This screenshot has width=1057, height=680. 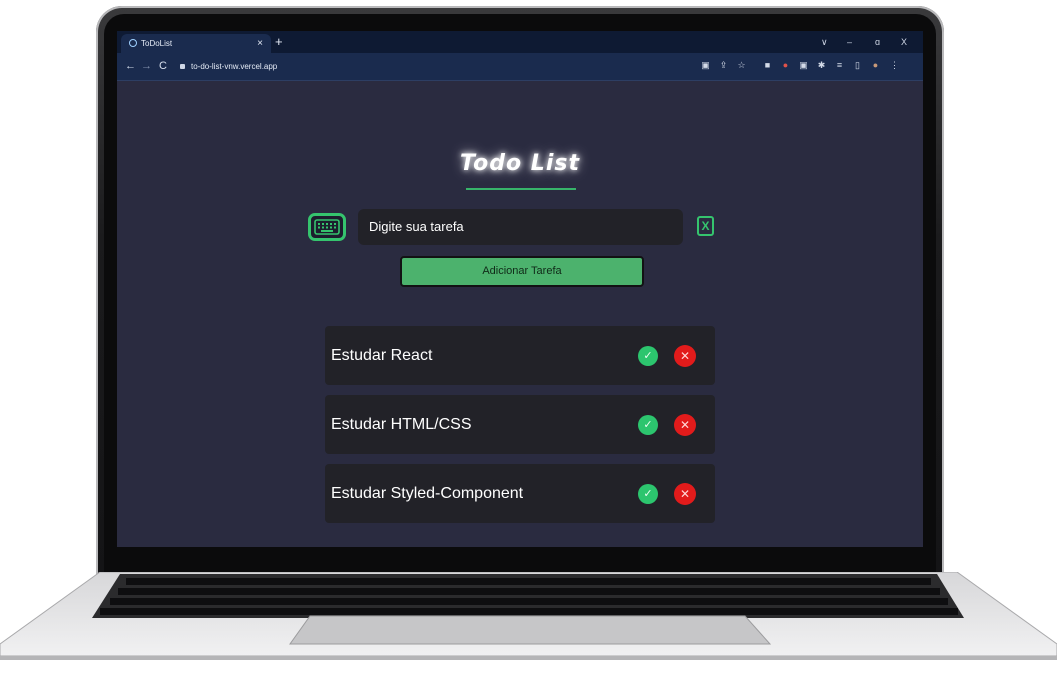 What do you see at coordinates (520, 227) in the screenshot?
I see `task-input: Digite sua tarefa` at bounding box center [520, 227].